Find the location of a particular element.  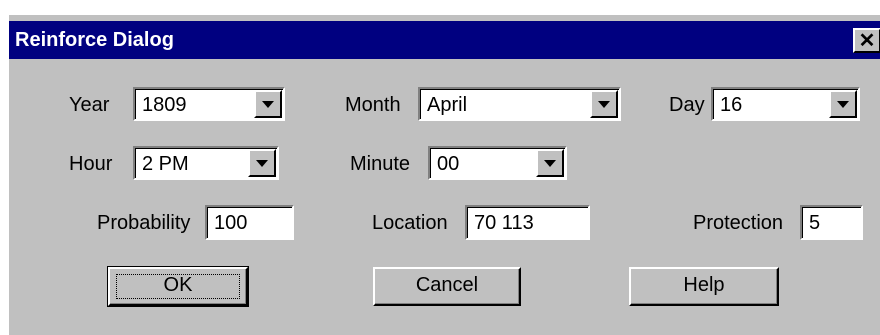

ok-button: OK is located at coordinates (178, 286).